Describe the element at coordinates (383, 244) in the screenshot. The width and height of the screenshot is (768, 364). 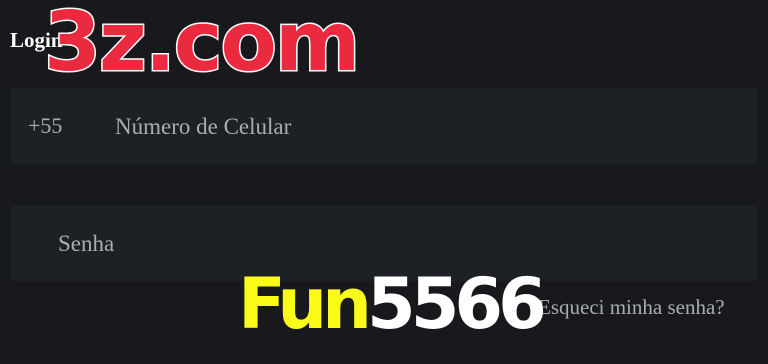
I see `password-input` at that location.